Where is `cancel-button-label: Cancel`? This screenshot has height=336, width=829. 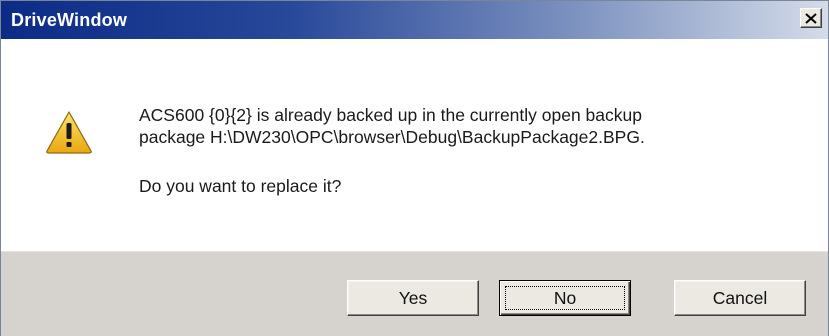 cancel-button-label: Cancel is located at coordinates (740, 297).